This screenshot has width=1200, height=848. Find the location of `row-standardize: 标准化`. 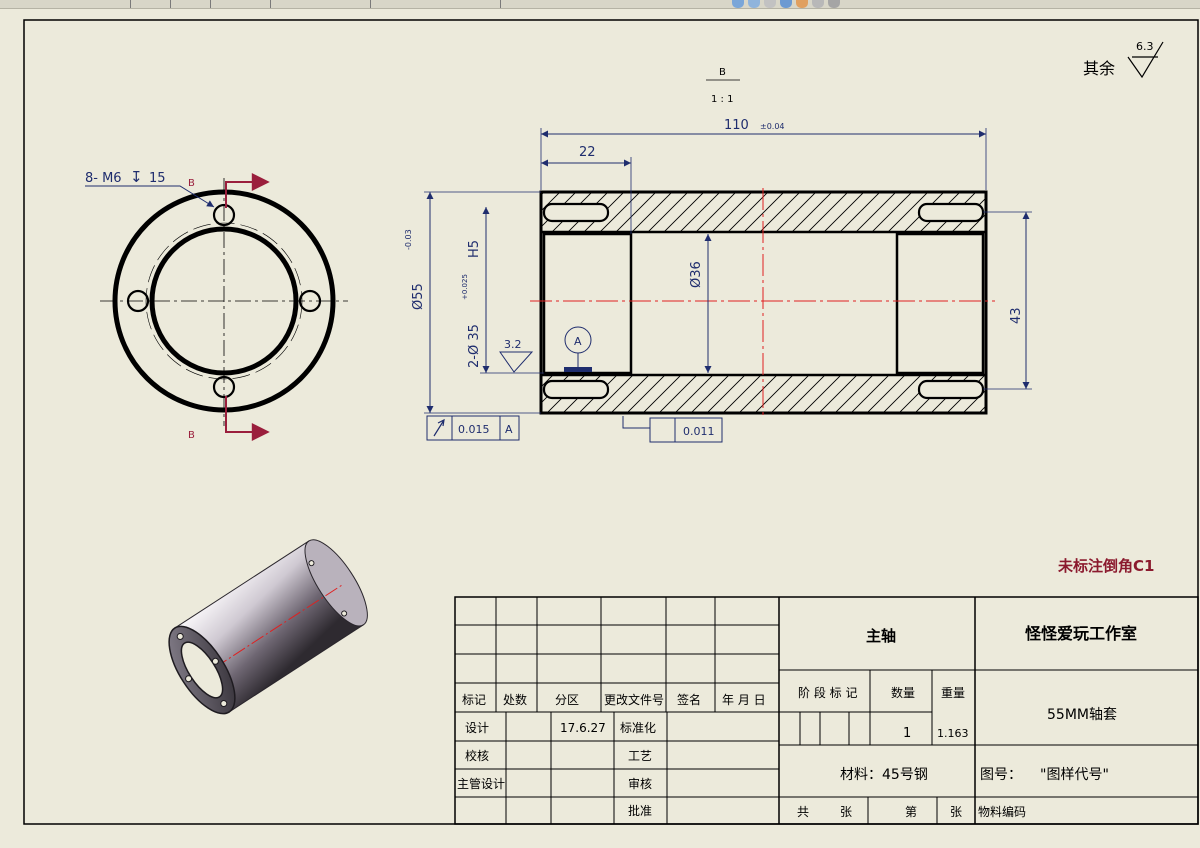

row-standardize: 标准化 is located at coordinates (638, 728).